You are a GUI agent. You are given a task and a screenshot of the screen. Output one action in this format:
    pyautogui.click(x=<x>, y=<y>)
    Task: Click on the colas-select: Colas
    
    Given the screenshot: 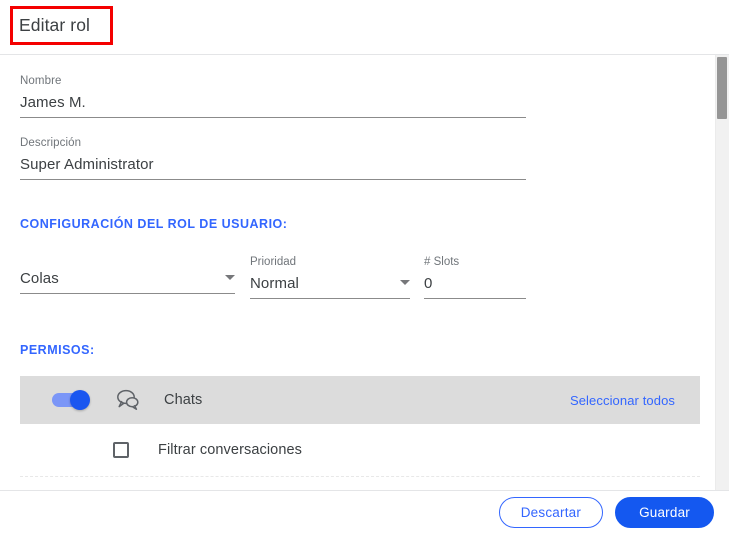 What is the action you would take?
    pyautogui.click(x=127, y=279)
    